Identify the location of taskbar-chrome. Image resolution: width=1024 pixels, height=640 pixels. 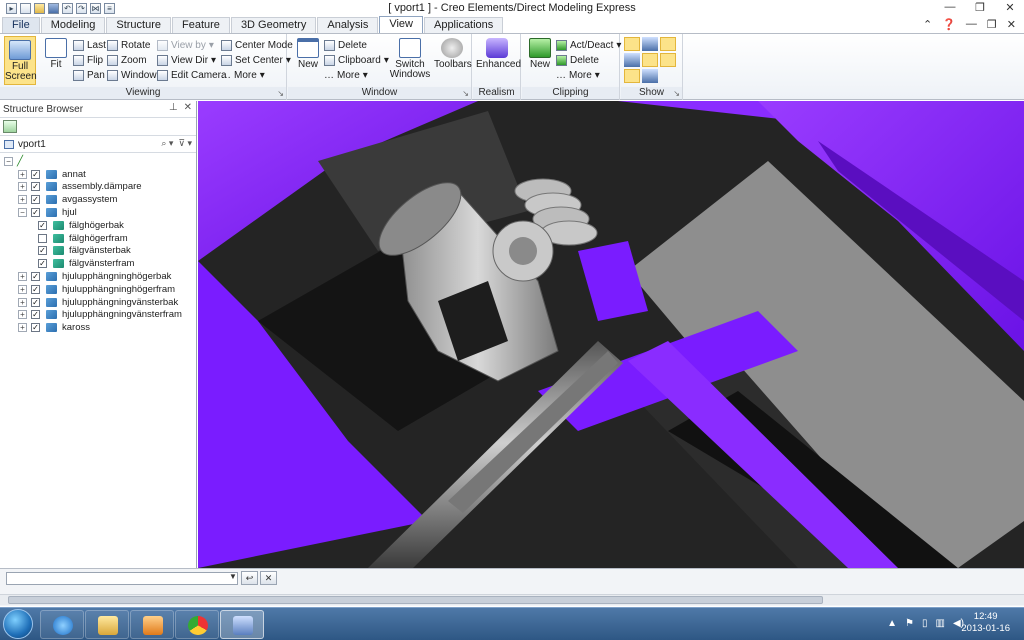
(197, 624).